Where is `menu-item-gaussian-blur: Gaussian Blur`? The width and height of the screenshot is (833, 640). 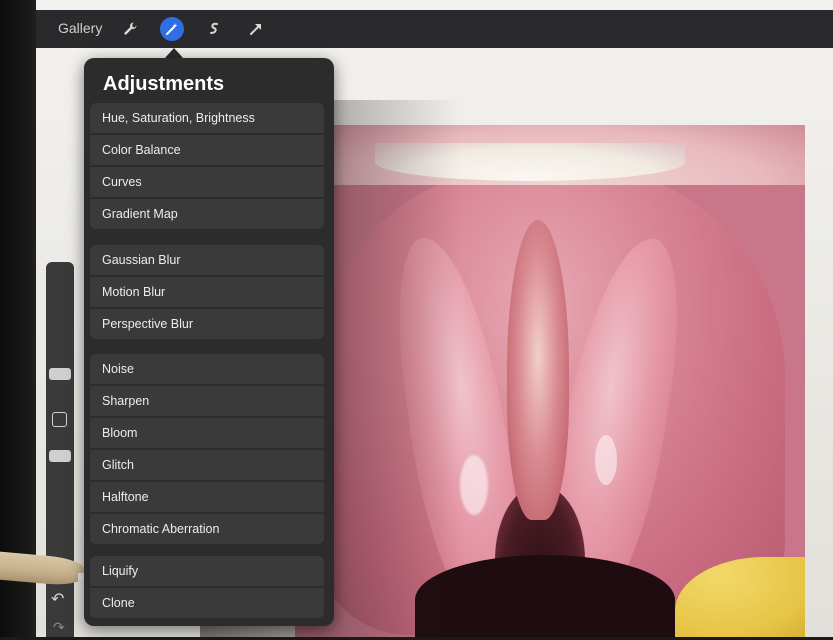
menu-item-gaussian-blur: Gaussian Blur is located at coordinates (207, 260).